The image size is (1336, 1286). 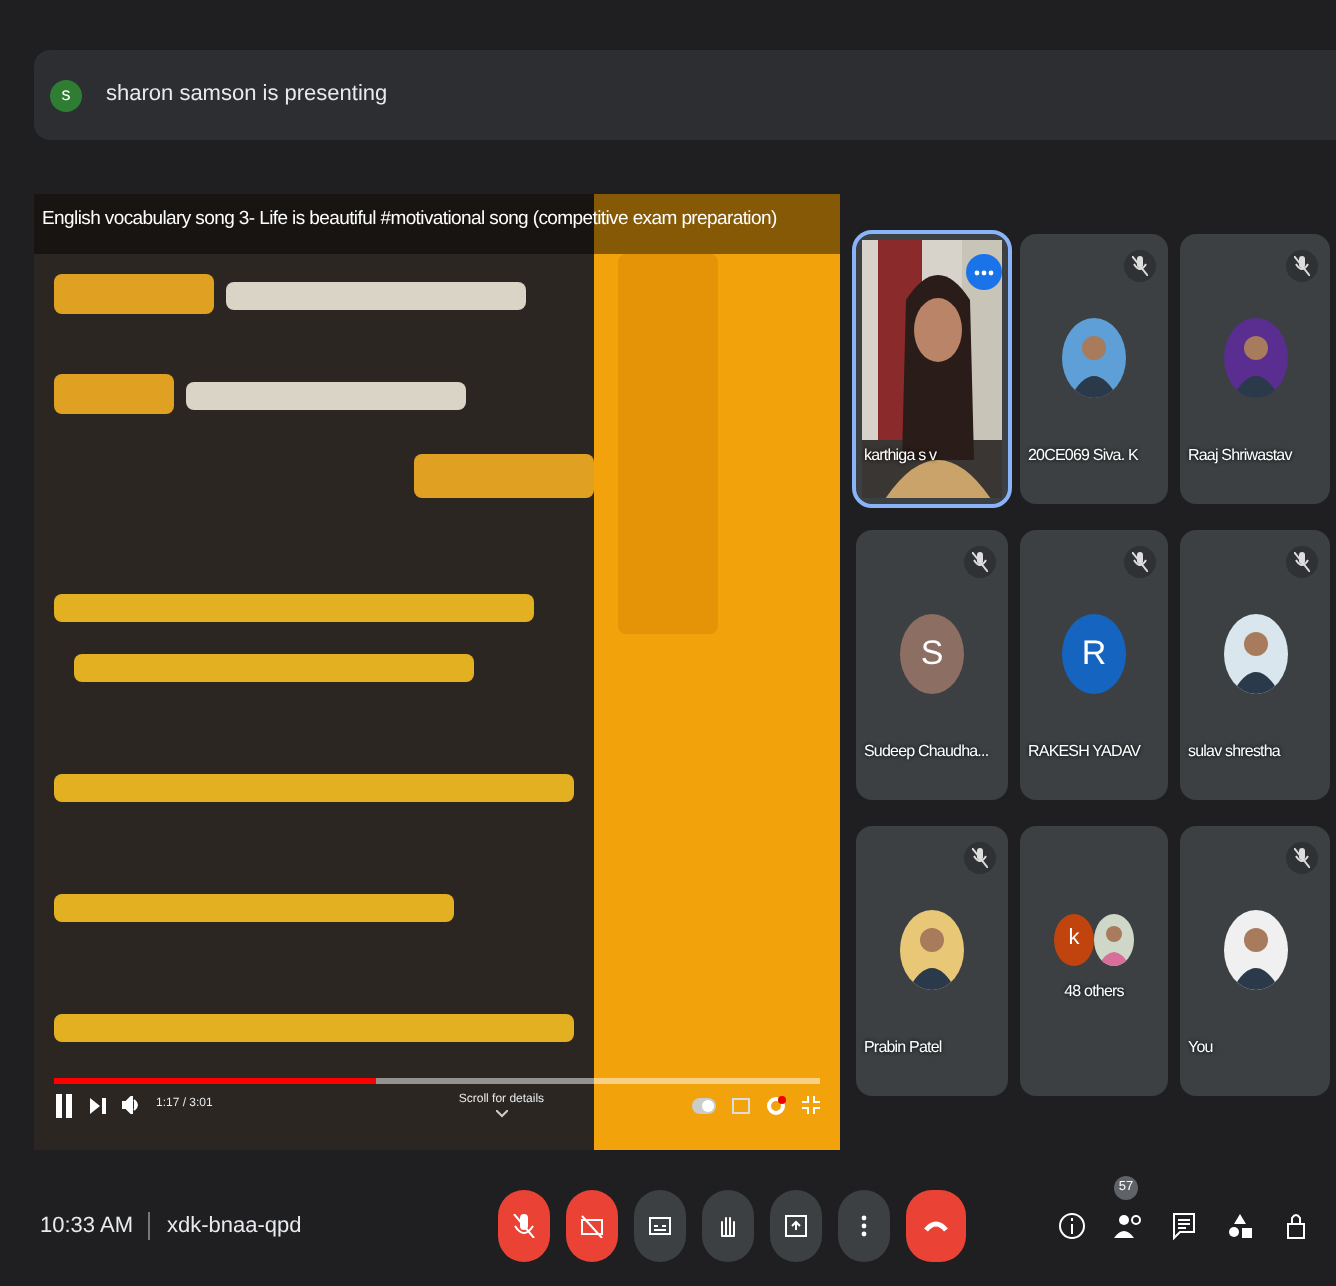 What do you see at coordinates (1200, 1048) in the screenshot?
I see `participant-name: You` at bounding box center [1200, 1048].